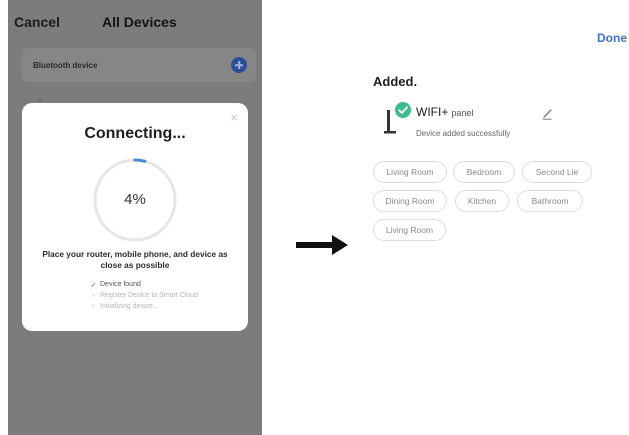  I want to click on check-circle-icon, so click(403, 110).